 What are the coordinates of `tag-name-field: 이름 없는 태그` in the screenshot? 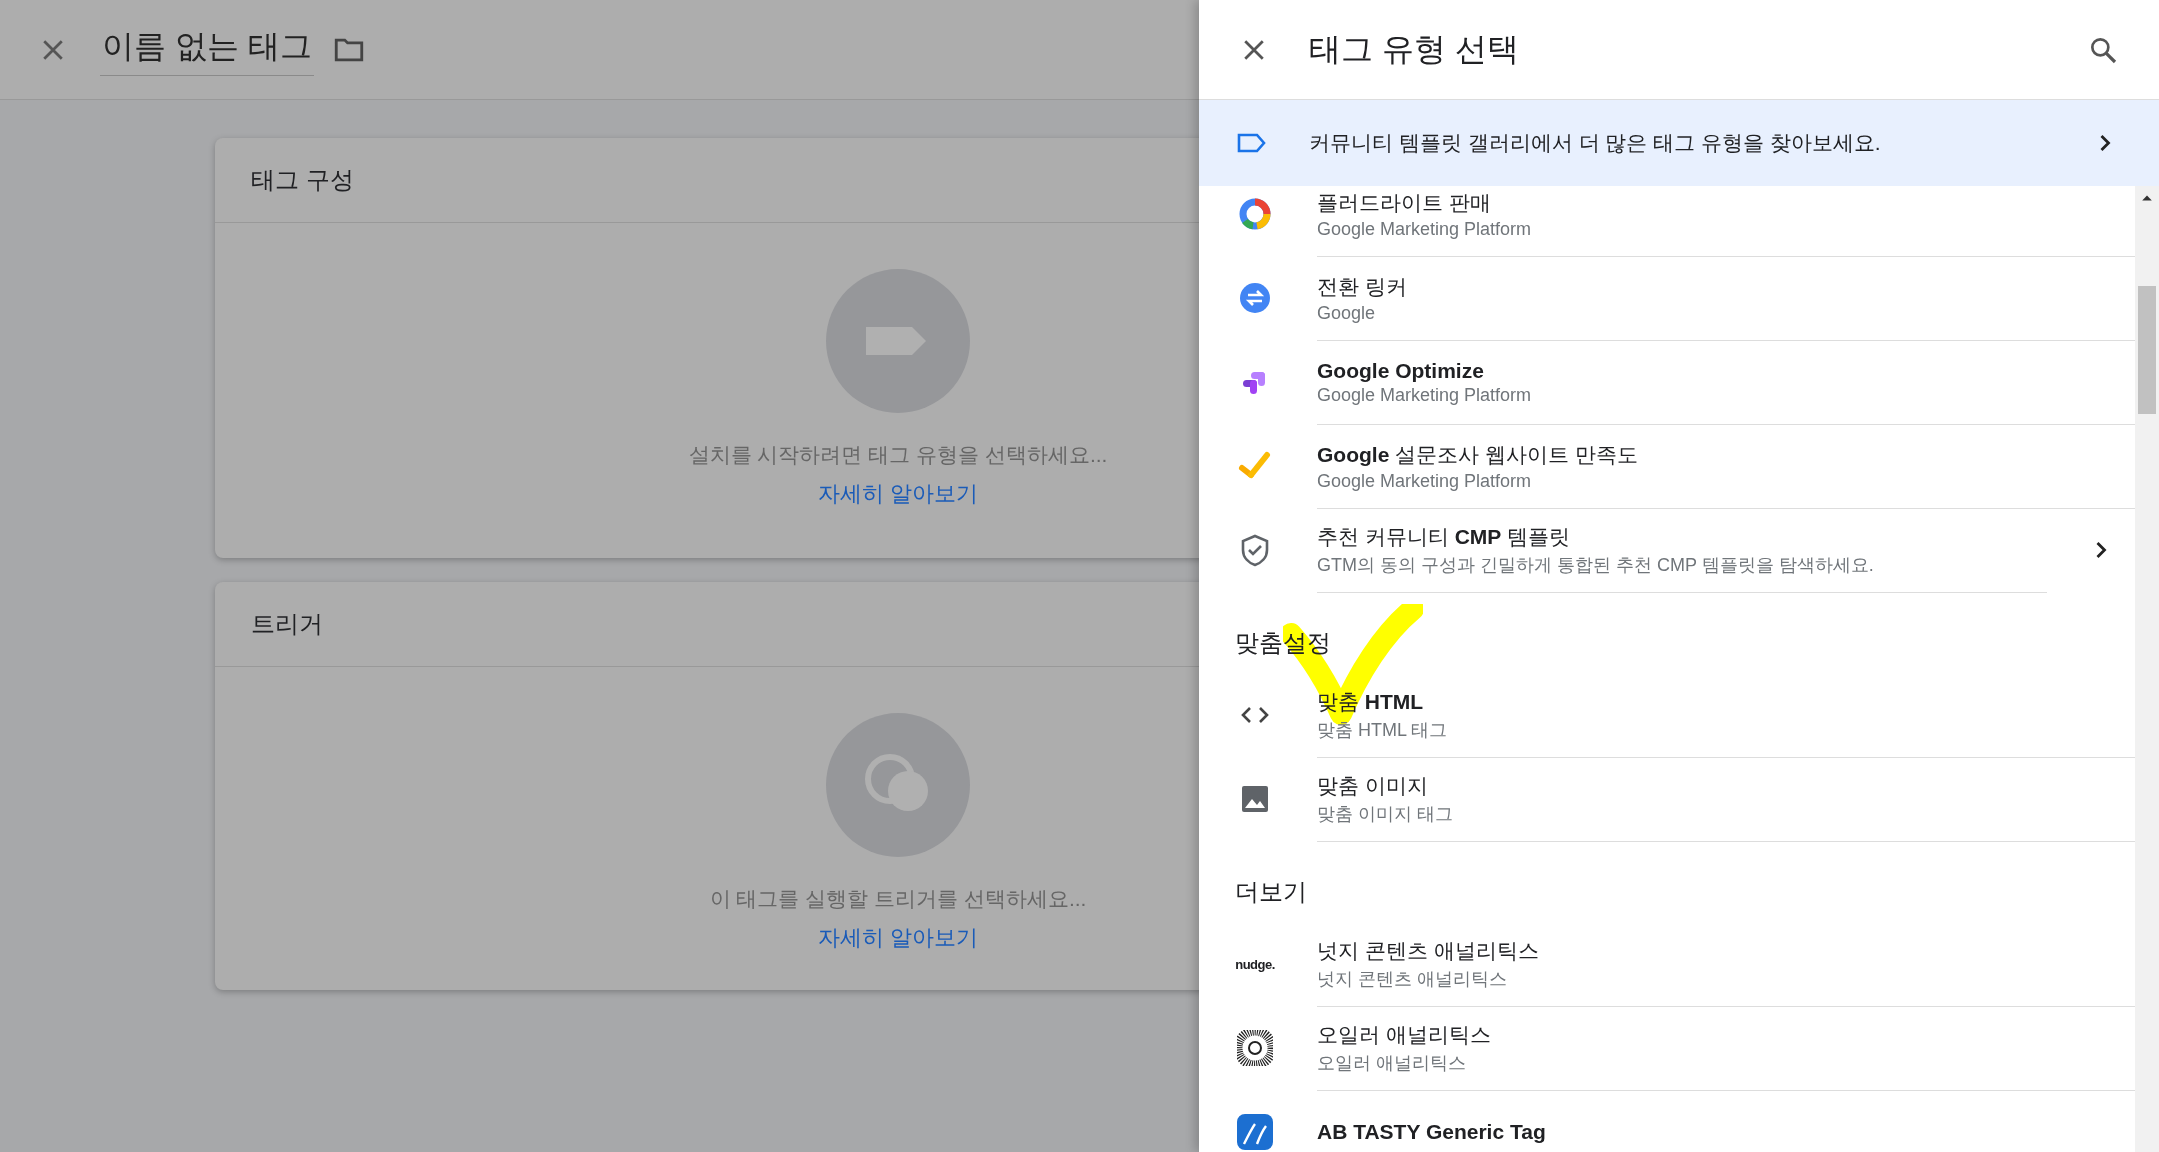 It's located at (207, 49).